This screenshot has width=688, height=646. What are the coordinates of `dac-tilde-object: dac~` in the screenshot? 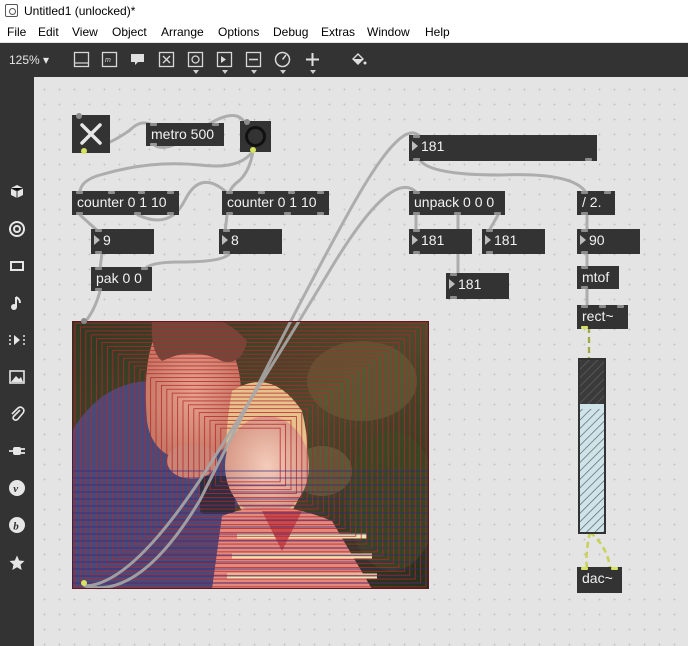 It's located at (599, 580).